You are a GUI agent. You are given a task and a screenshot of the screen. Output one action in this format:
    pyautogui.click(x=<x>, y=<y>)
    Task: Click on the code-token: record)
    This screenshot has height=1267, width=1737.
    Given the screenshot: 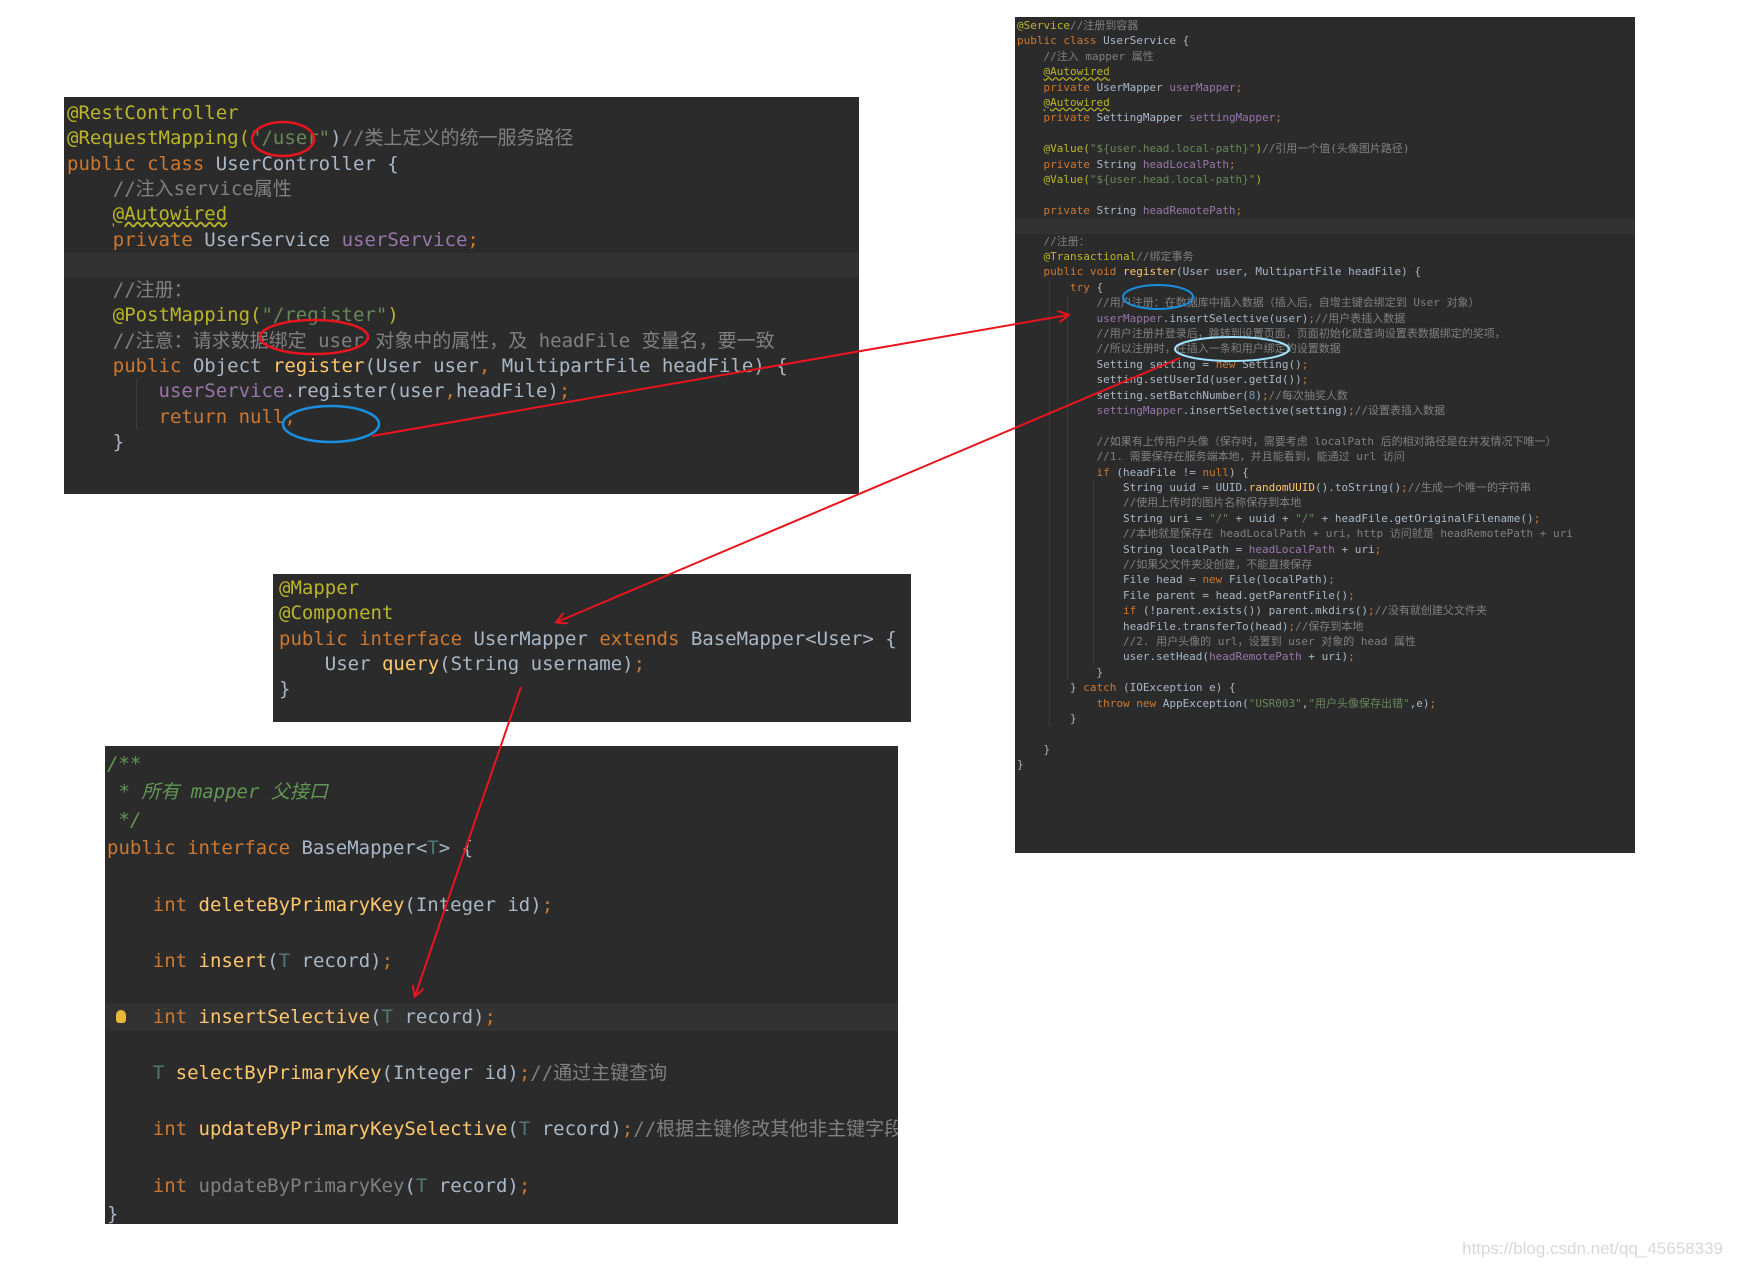 What is the action you would take?
    pyautogui.click(x=341, y=960)
    